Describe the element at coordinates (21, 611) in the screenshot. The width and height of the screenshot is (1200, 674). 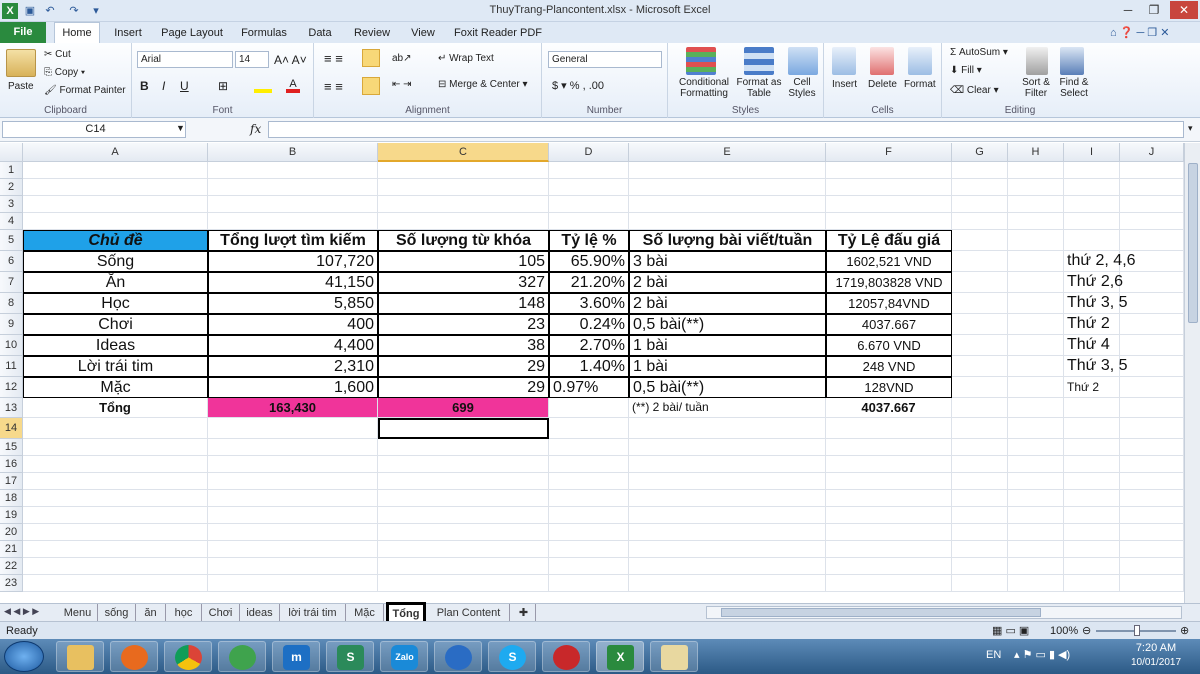
I see `sheet-nav-icon: ◀ ◀ ▶ ▶` at that location.